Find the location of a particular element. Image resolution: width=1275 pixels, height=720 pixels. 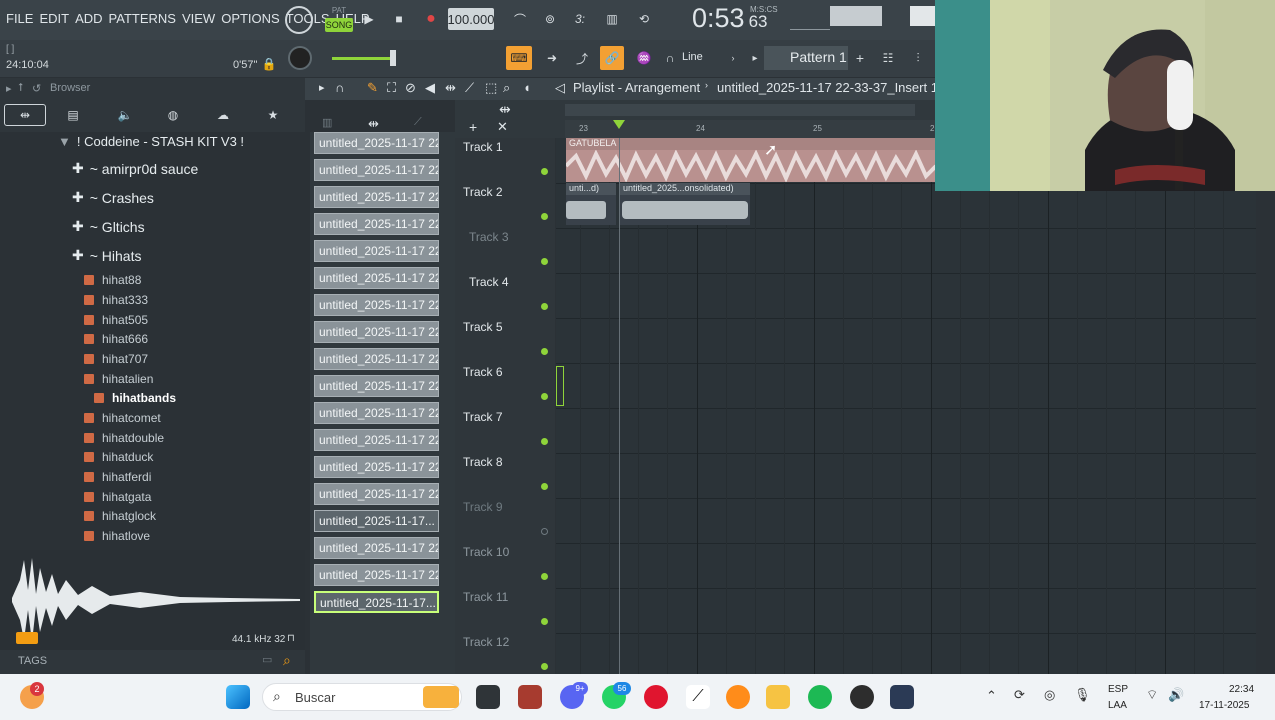

file-item: hihatduck is located at coordinates (118, 457).